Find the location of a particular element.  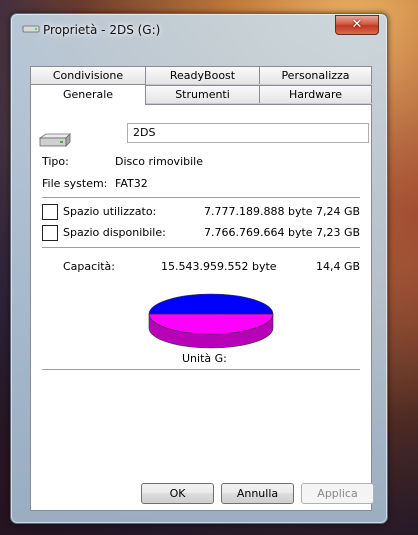

close-button: ✕ is located at coordinates (357, 25).